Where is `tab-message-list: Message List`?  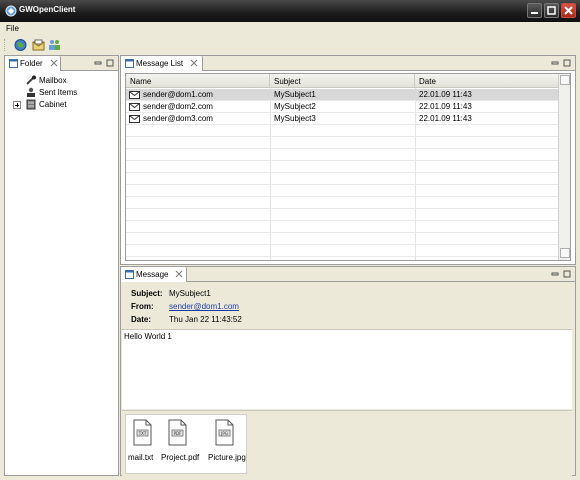 tab-message-list: Message List is located at coordinates (162, 63).